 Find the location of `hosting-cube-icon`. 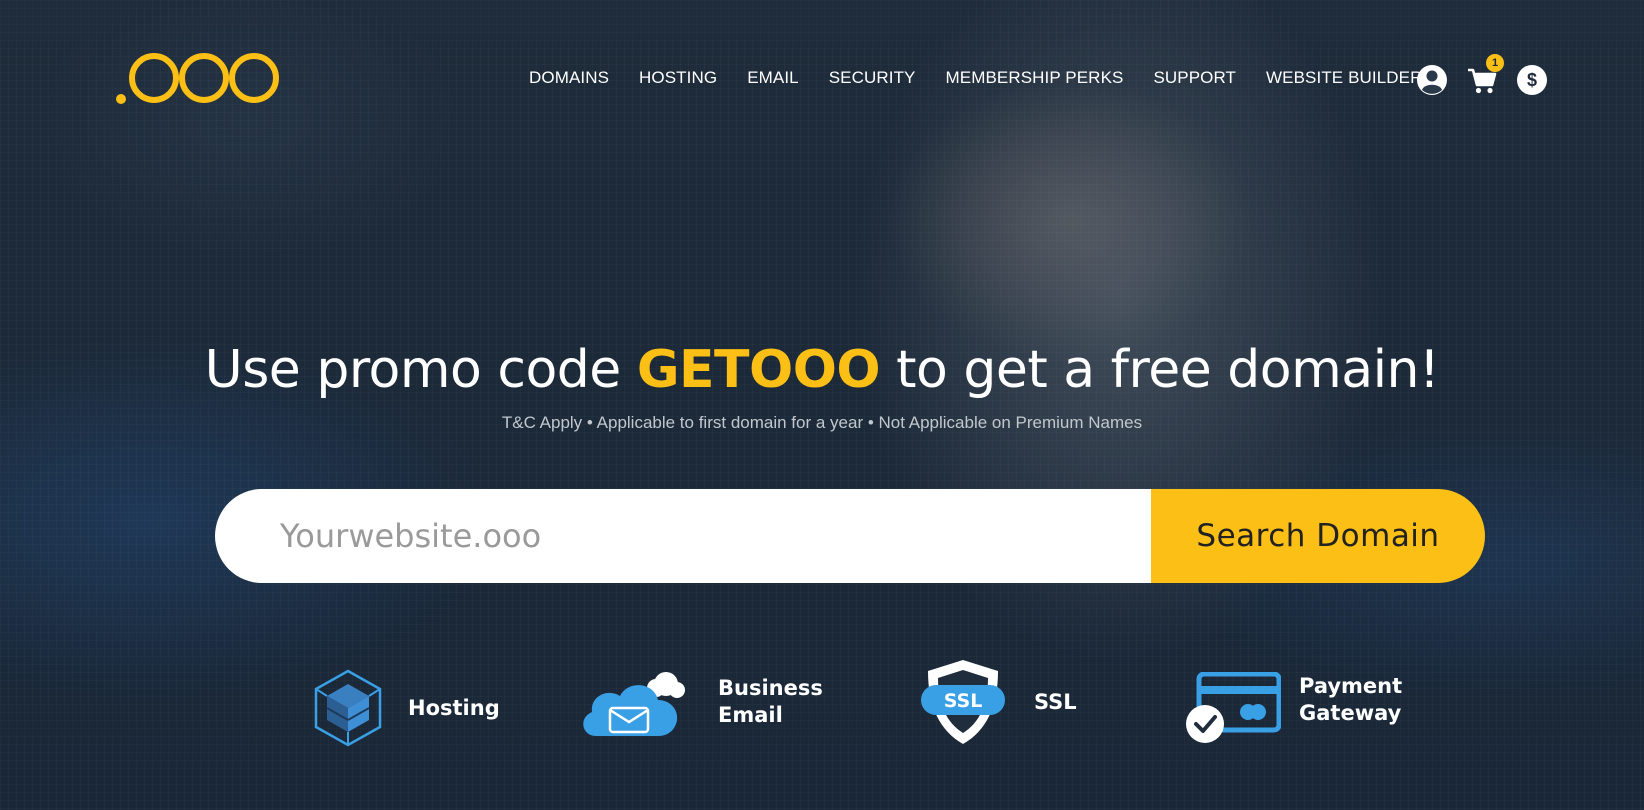

hosting-cube-icon is located at coordinates (348, 708).